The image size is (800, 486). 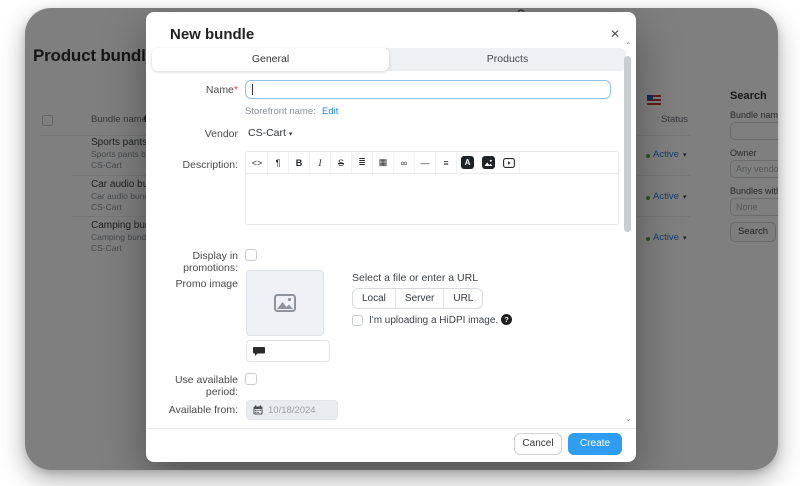 I want to click on link-icon: ∞, so click(x=404, y=162).